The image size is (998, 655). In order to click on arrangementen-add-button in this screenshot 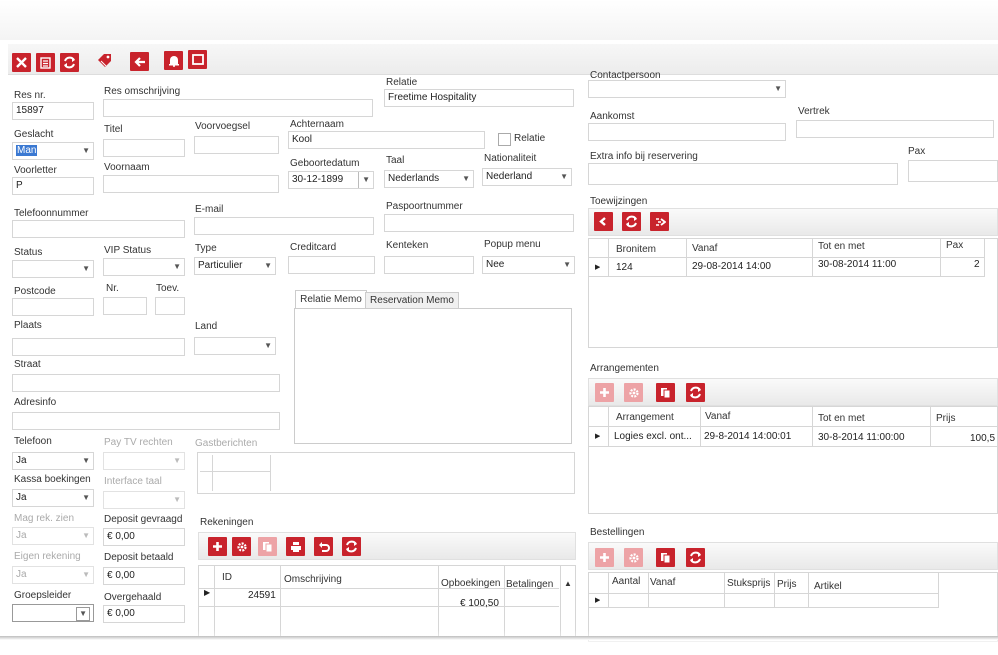, I will do `click(604, 392)`.